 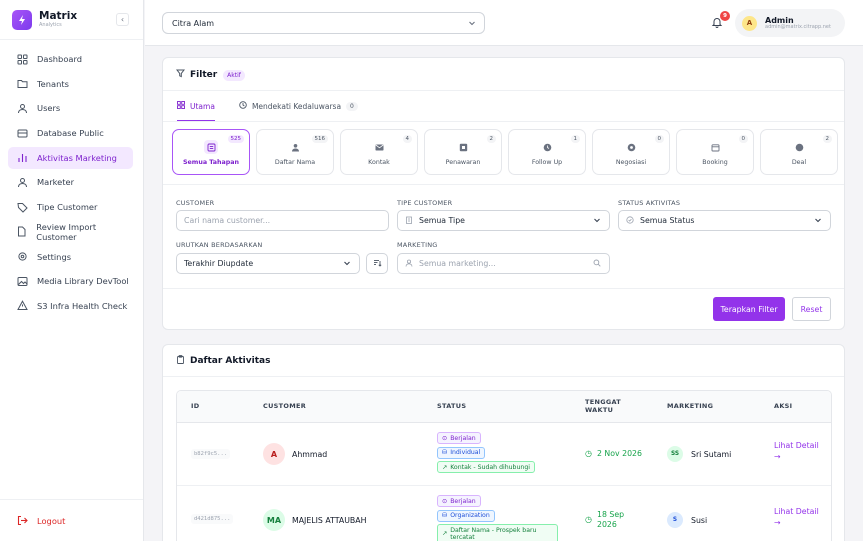 I want to click on status-aktivitas-select: Semua Status, so click(x=724, y=220).